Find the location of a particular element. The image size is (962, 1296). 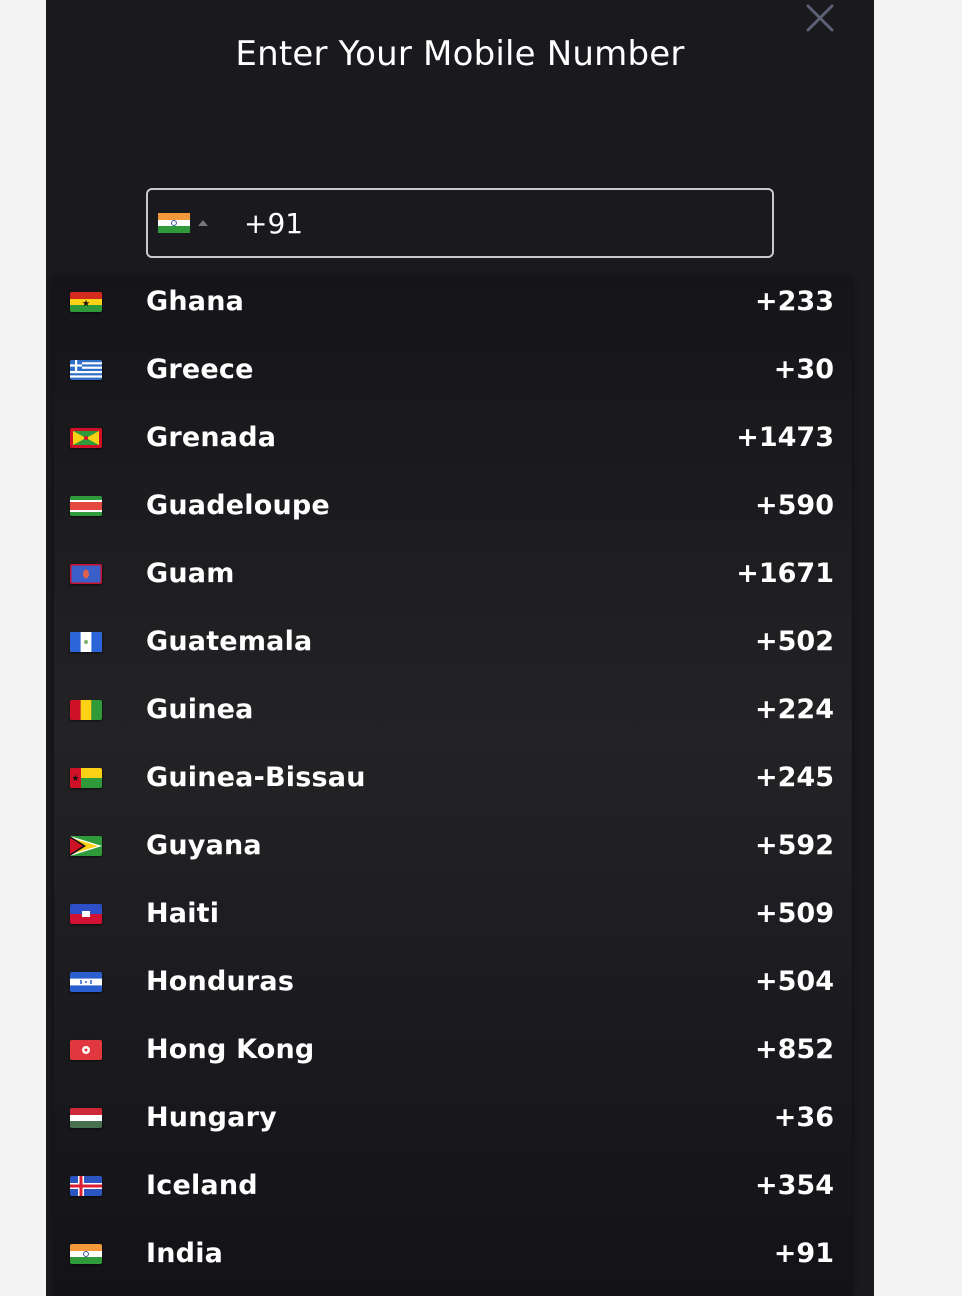

country-name: Guinea is located at coordinates (200, 709).